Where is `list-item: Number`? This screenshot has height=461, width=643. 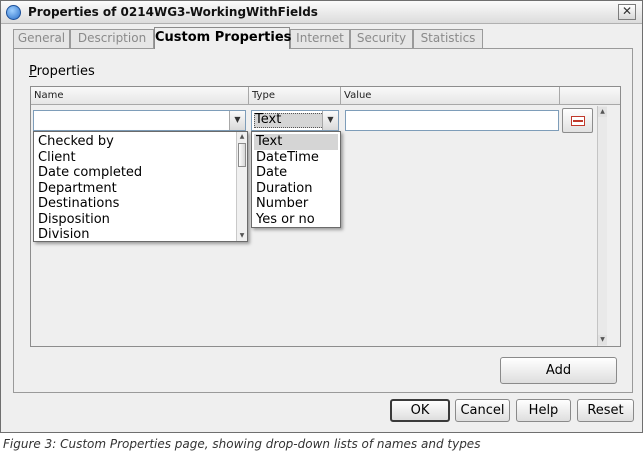
list-item: Number is located at coordinates (281, 204).